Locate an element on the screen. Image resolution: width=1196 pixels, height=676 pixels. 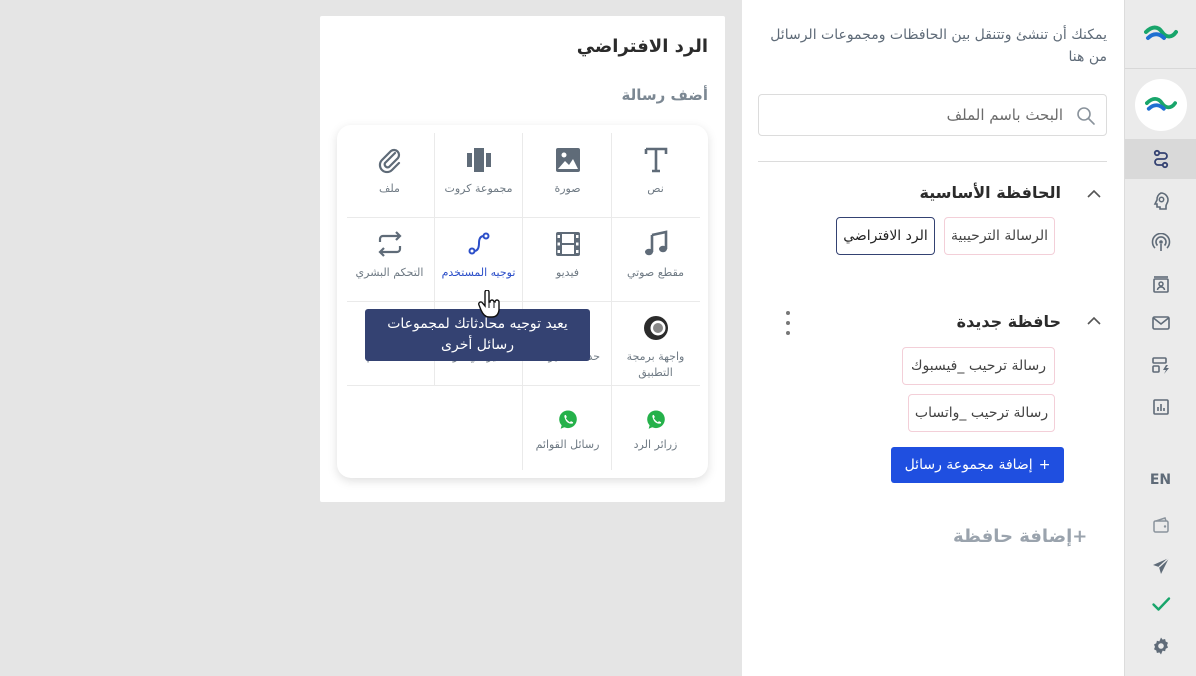
message-type-image-label: صورة is located at coordinates (567, 188).